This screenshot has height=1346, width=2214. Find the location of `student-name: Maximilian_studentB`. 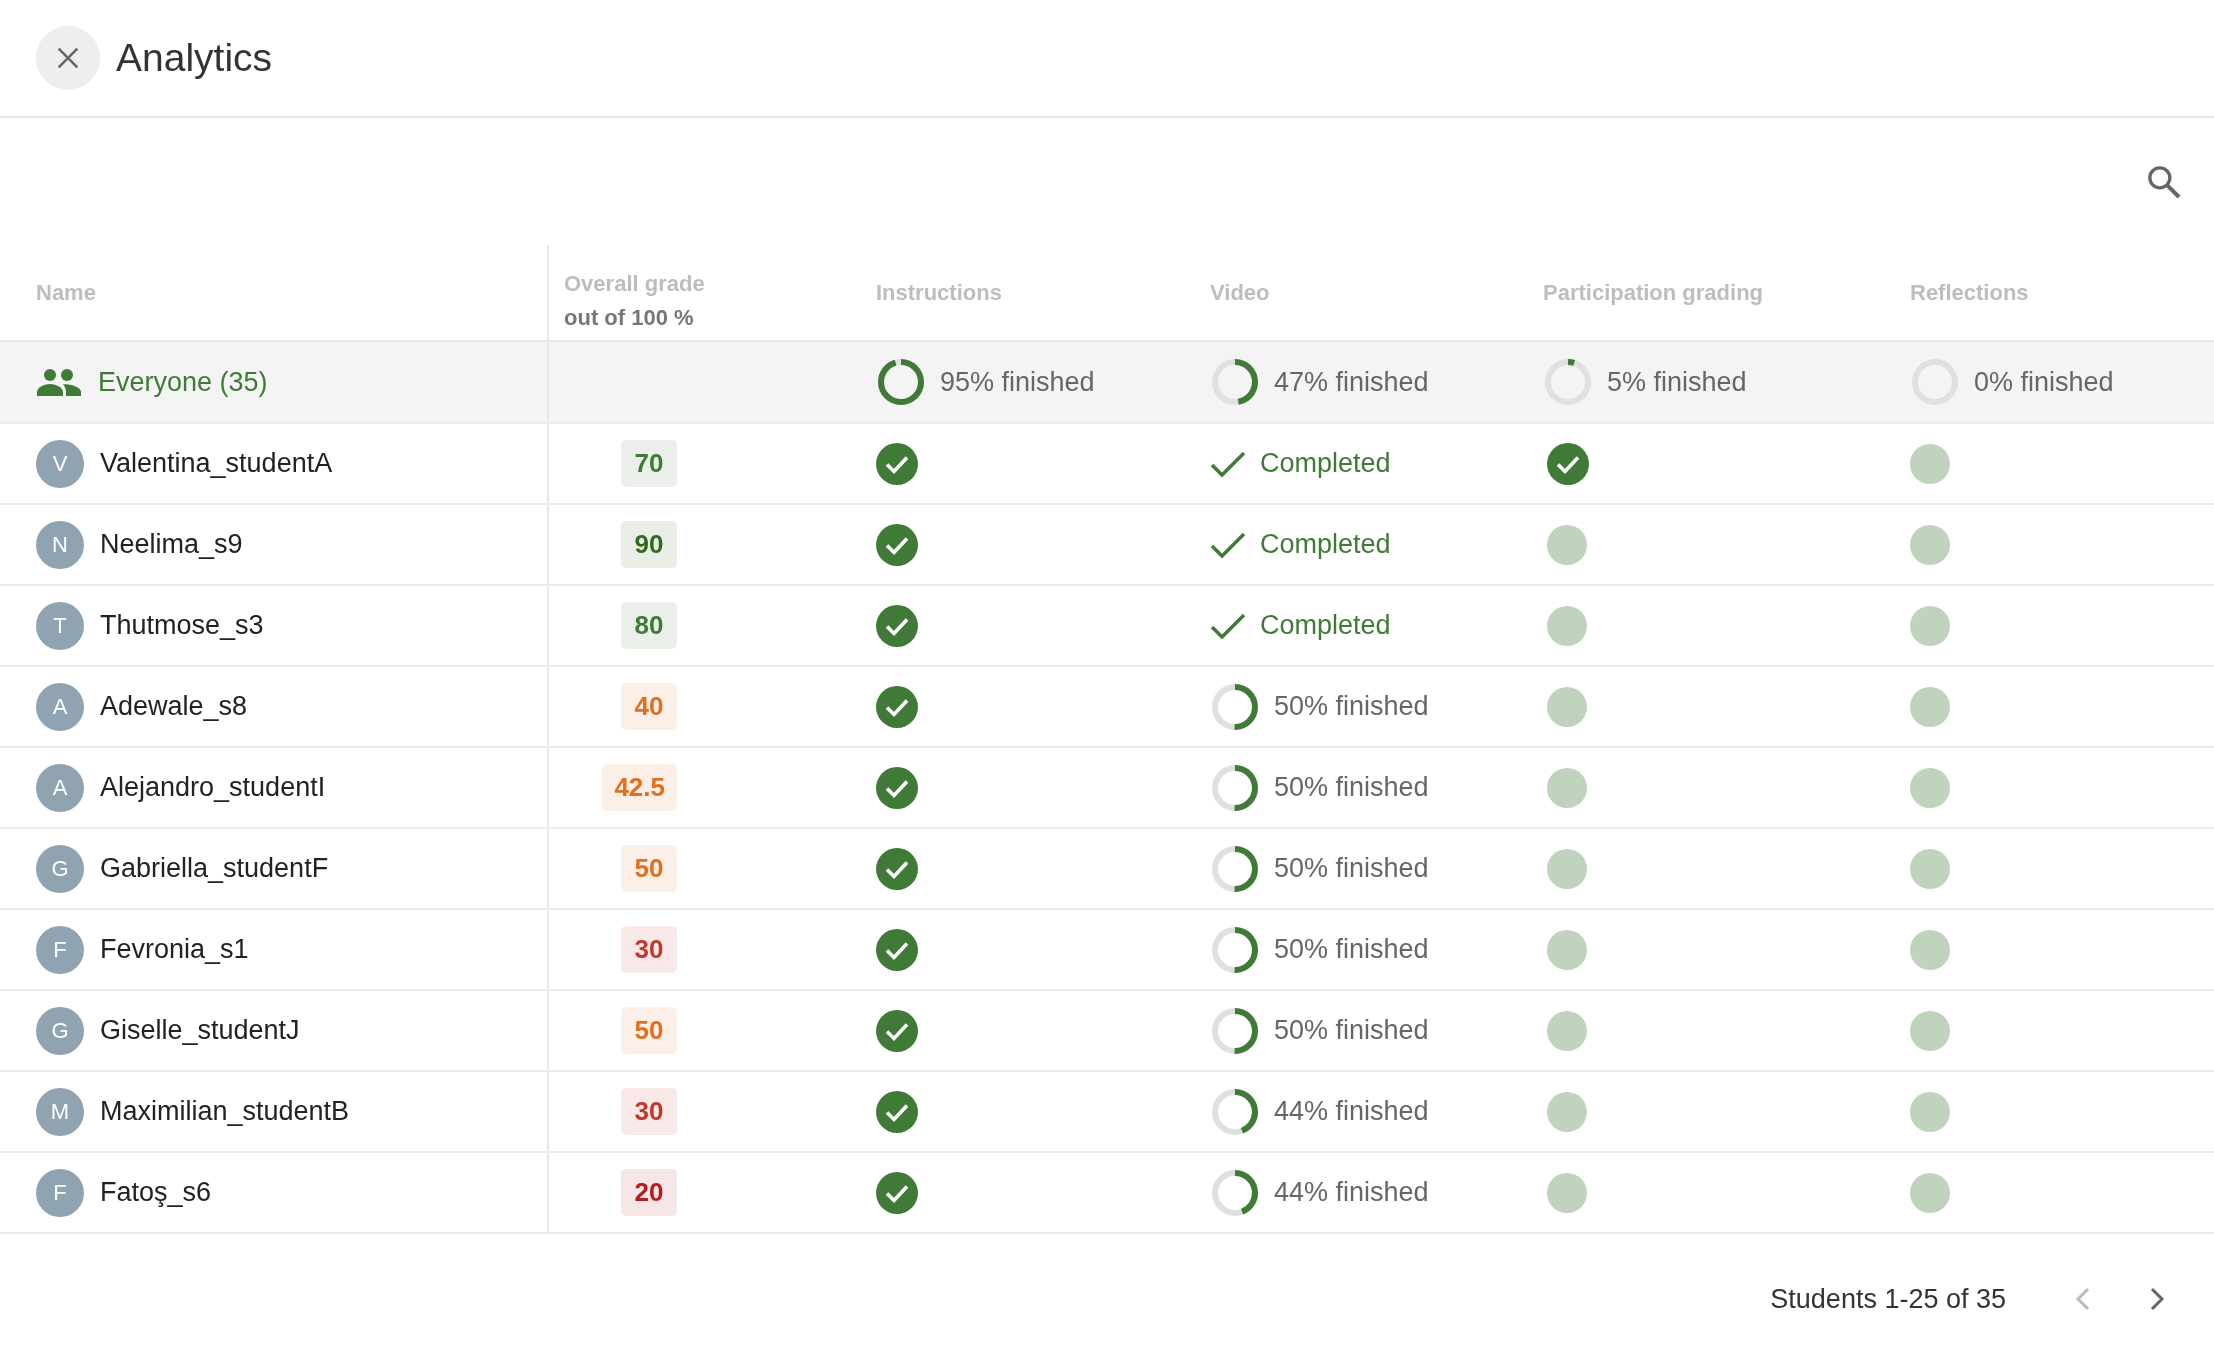

student-name: Maximilian_studentB is located at coordinates (225, 1111).